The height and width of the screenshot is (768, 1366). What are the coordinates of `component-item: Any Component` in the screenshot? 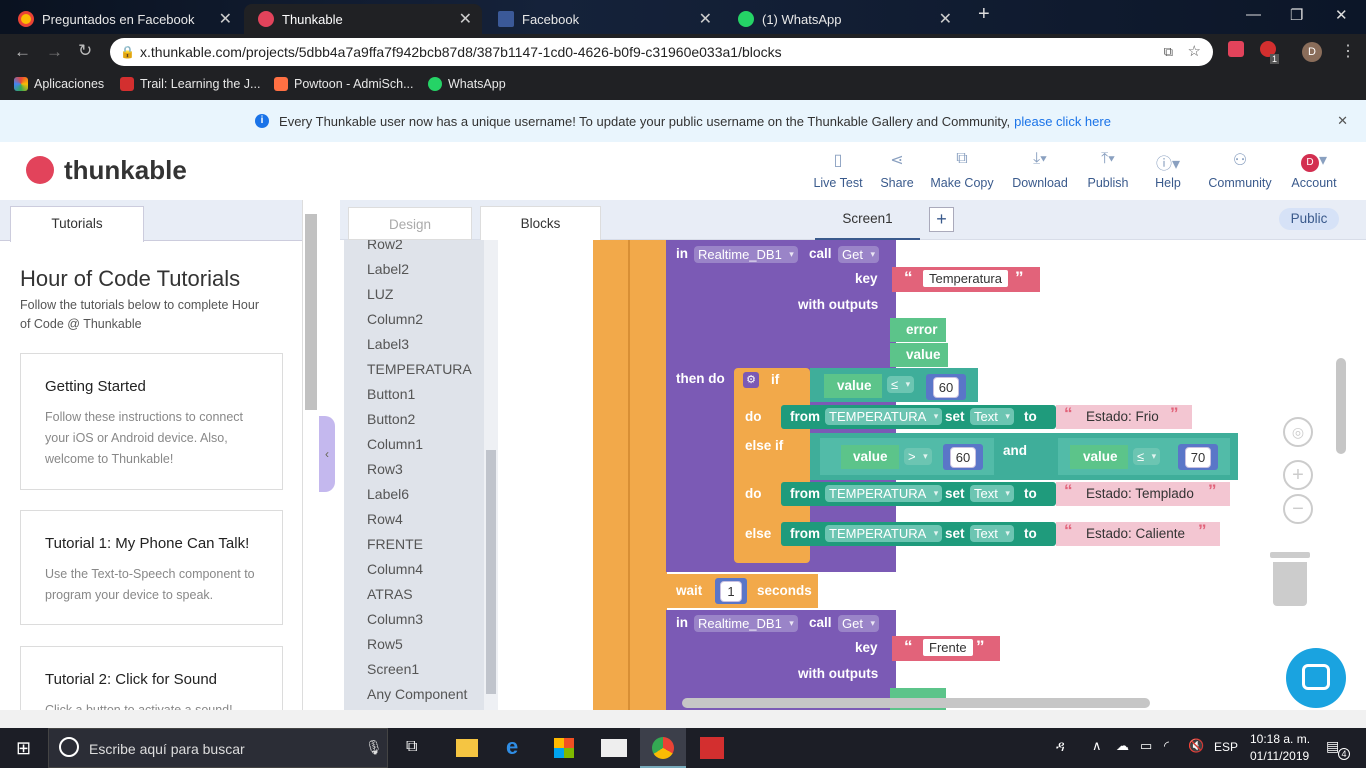 It's located at (417, 694).